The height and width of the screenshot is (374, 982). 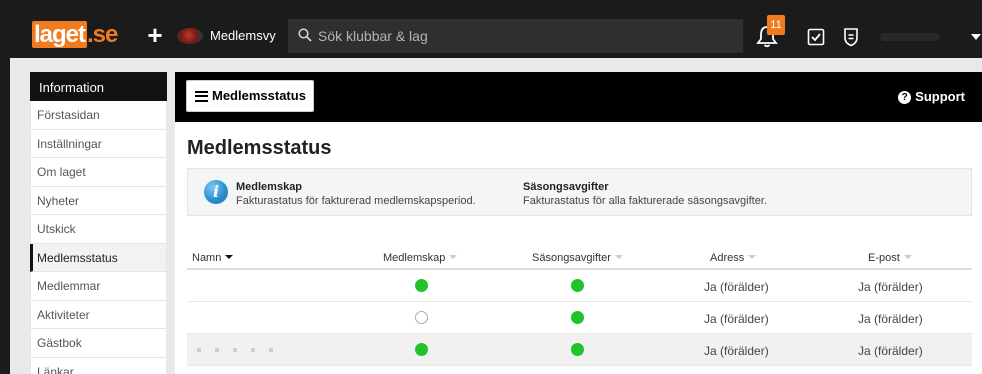 What do you see at coordinates (98, 229) in the screenshot?
I see `sidebar-item-utskick: Utskick` at bounding box center [98, 229].